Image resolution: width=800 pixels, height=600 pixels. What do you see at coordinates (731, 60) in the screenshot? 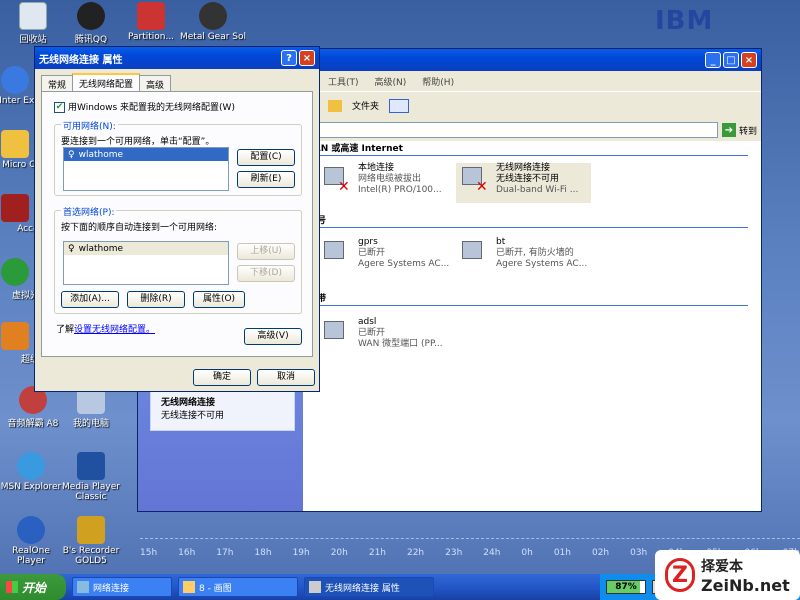
I see `maximize-button: □` at bounding box center [731, 60].